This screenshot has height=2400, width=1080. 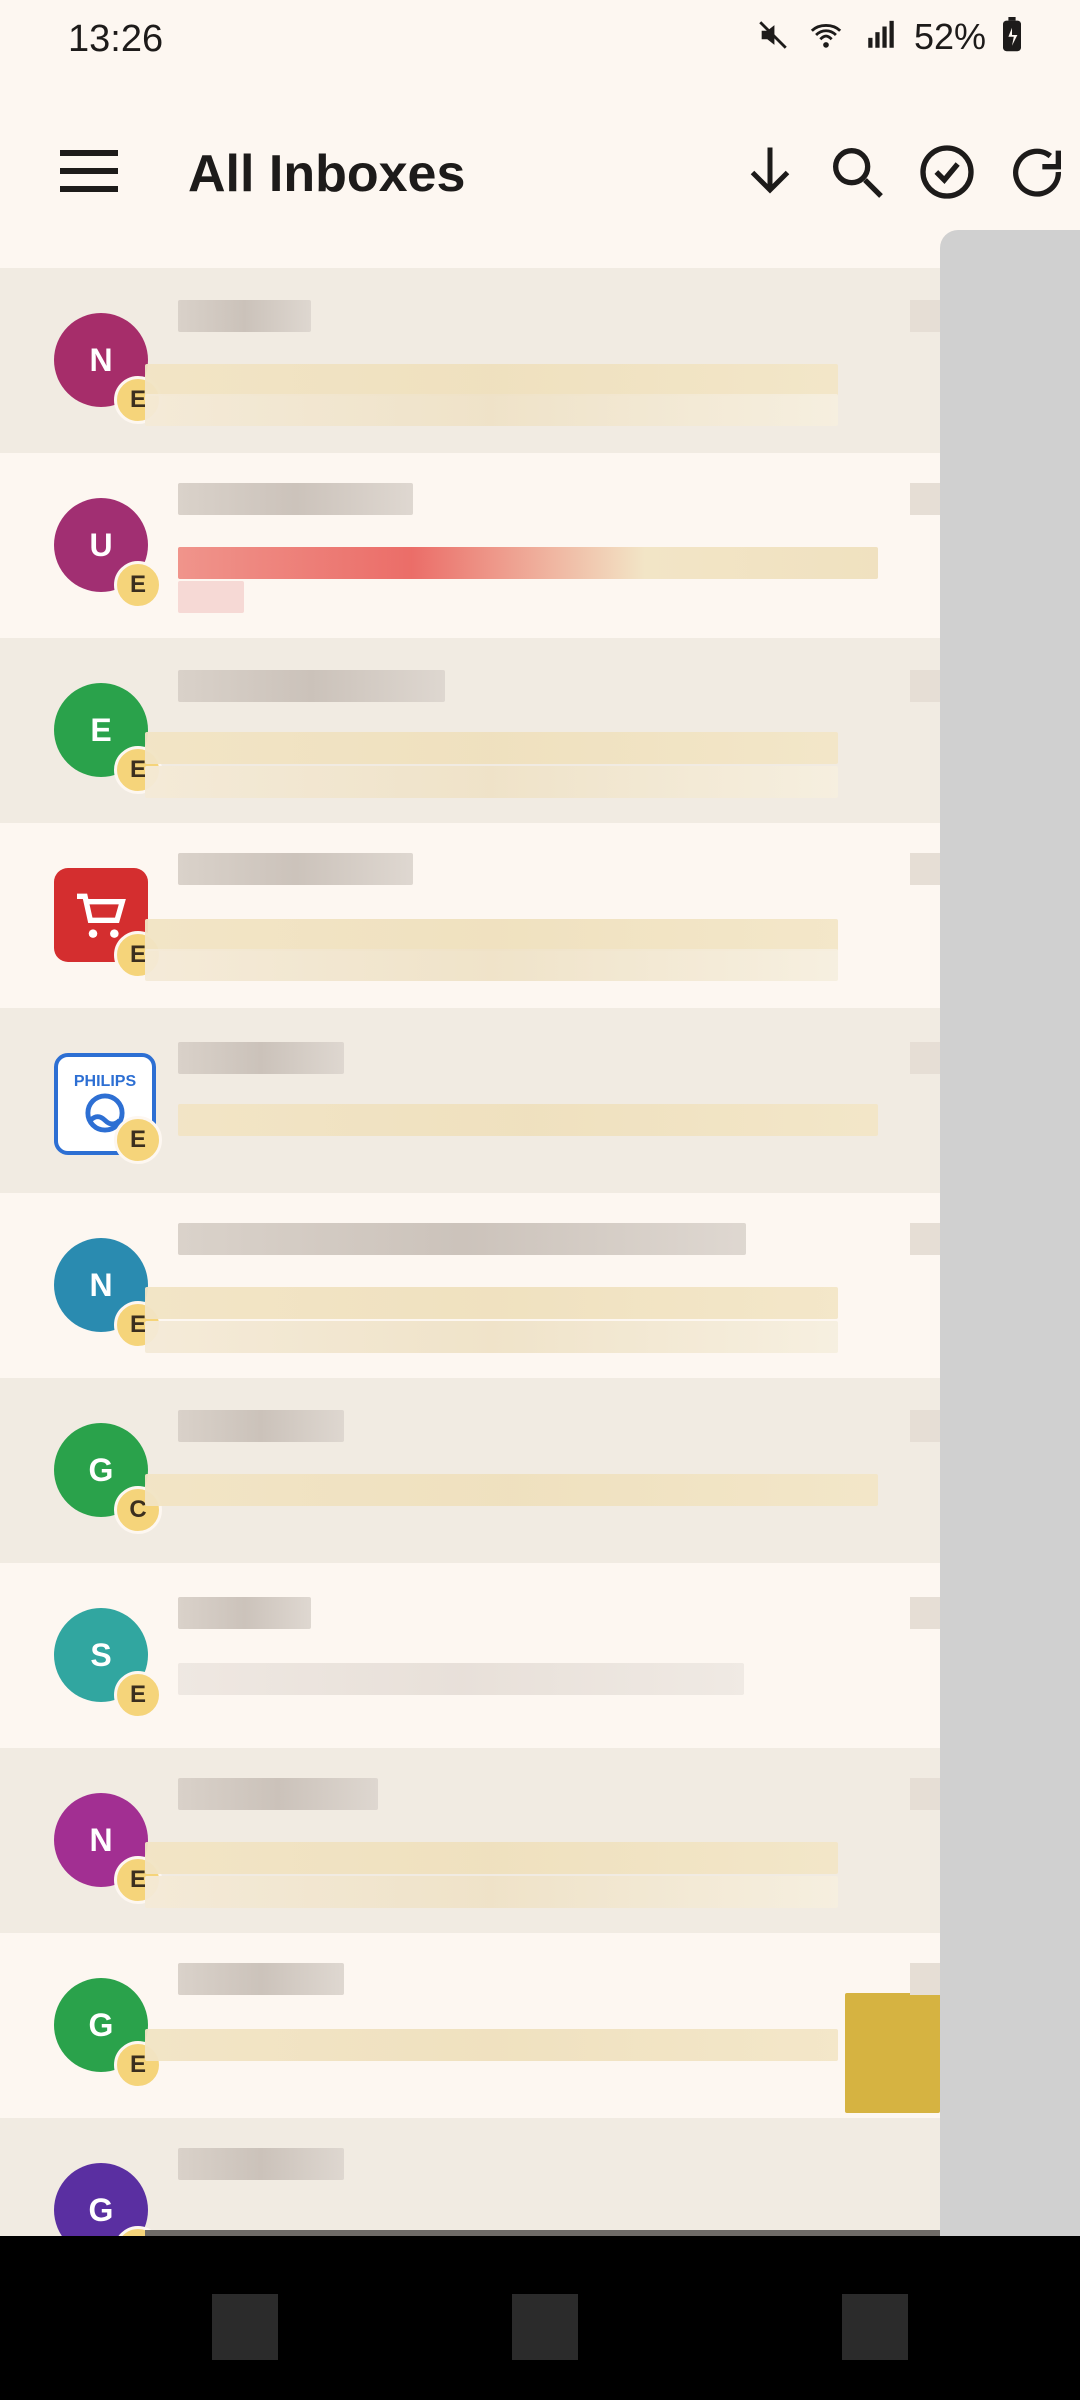 I want to click on refresh-icon, so click(x=1037, y=178).